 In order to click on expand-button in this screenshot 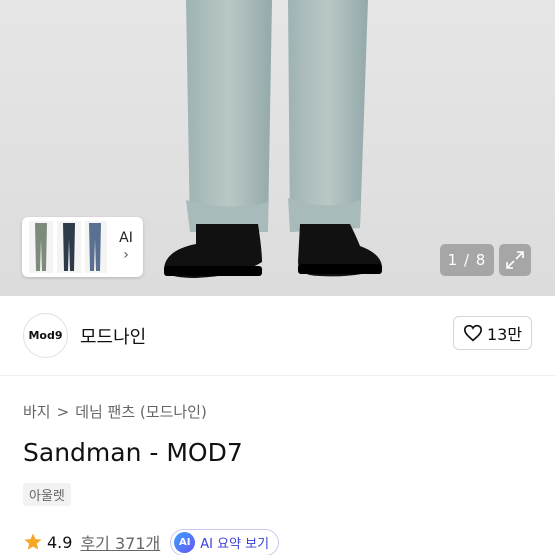, I will do `click(515, 260)`.